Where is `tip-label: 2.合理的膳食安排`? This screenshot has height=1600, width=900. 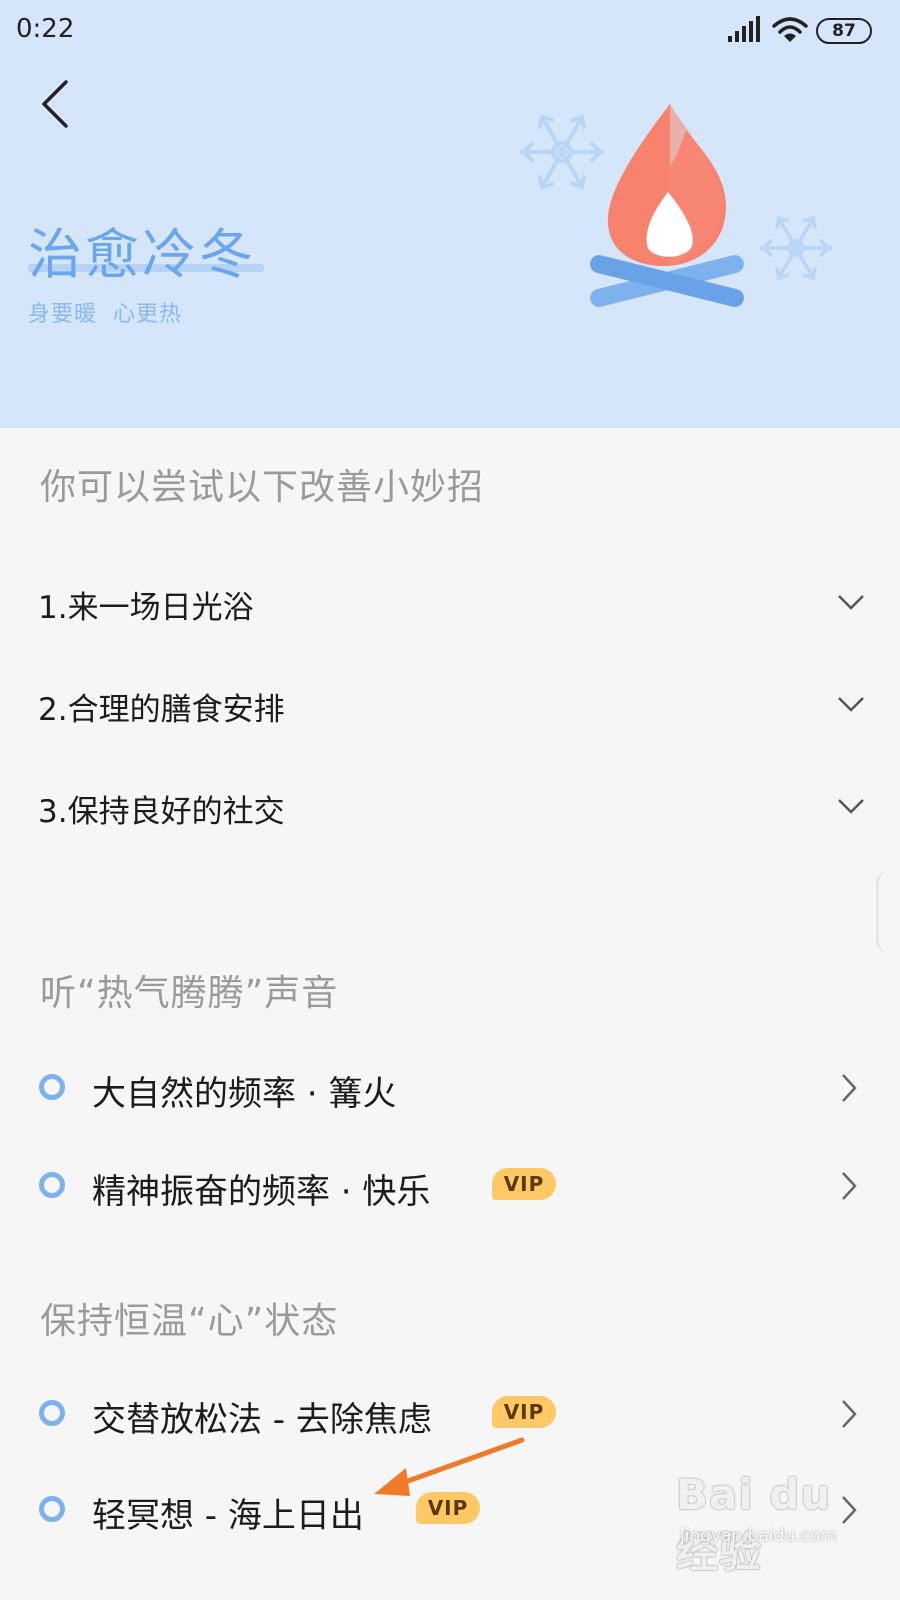 tip-label: 2.合理的膳食安排 is located at coordinates (161, 710).